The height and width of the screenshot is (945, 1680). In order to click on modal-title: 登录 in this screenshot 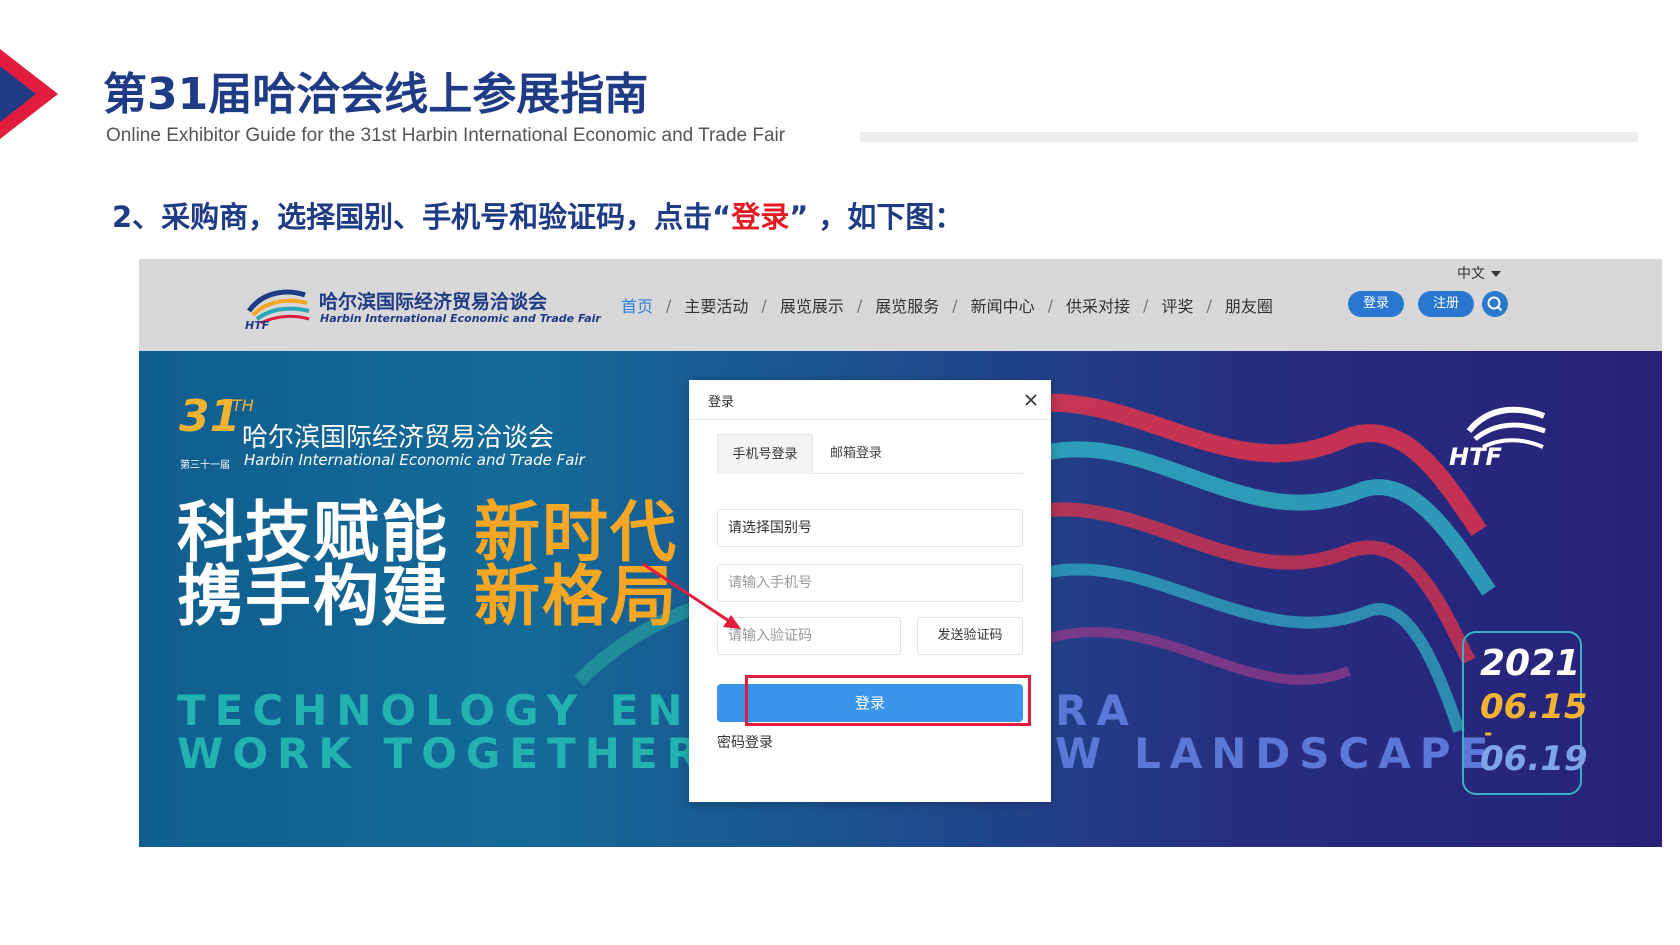, I will do `click(721, 402)`.